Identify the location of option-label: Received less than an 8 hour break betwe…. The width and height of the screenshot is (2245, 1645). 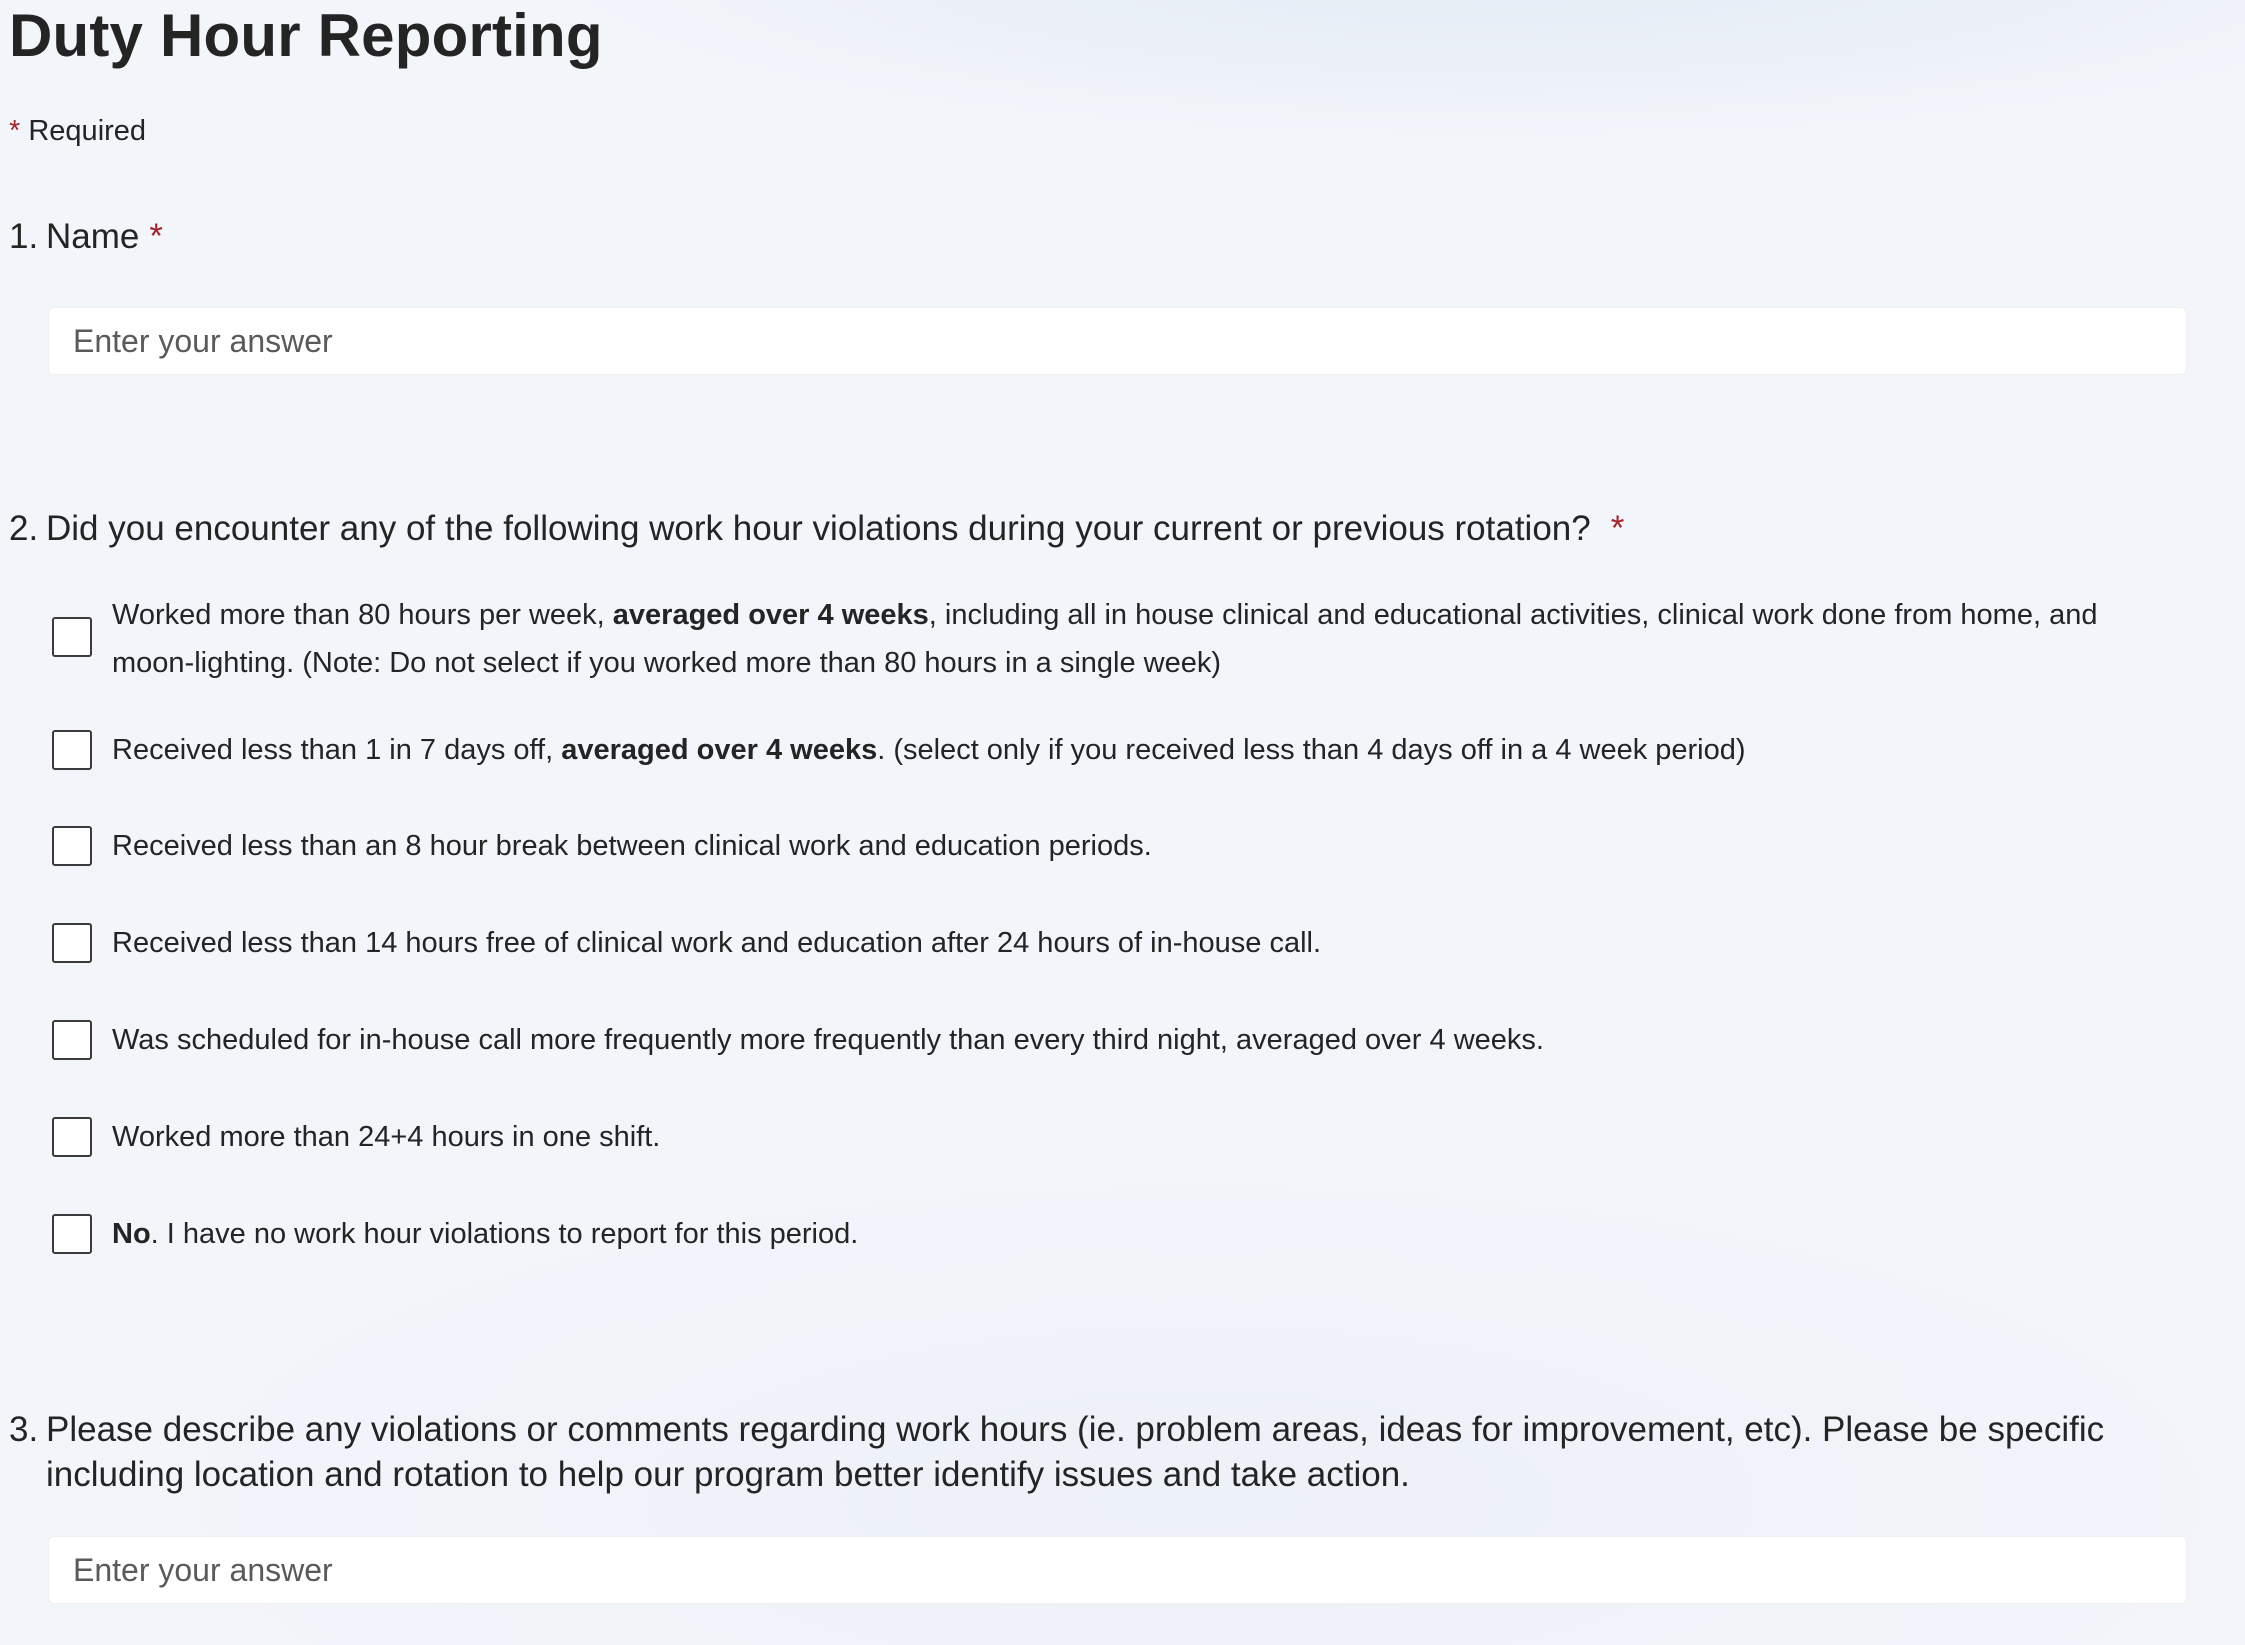
(632, 846).